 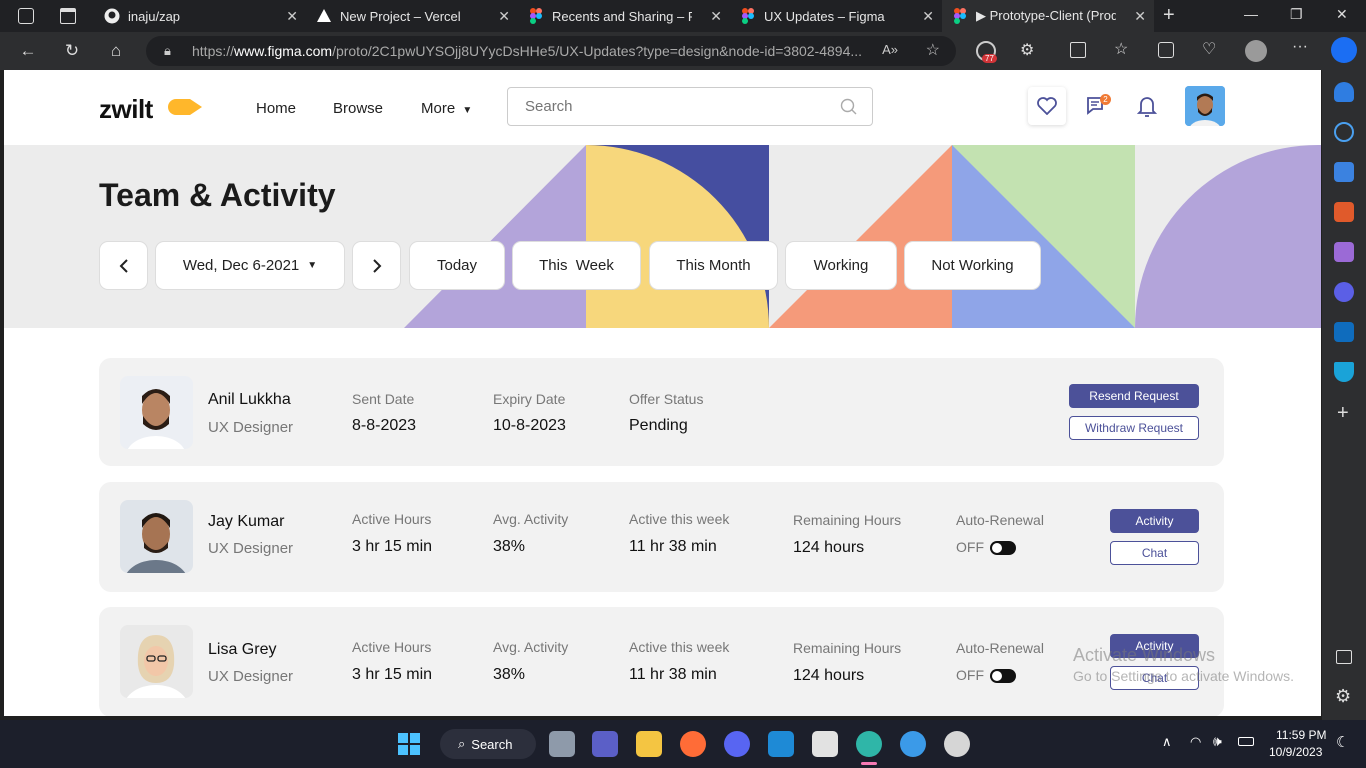 I want to click on search-input, so click(x=690, y=106).